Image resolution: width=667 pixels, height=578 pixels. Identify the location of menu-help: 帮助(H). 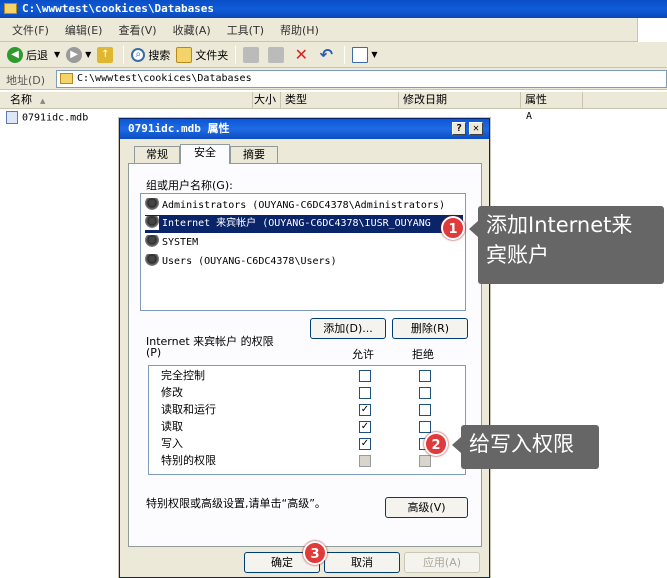
(299, 30).